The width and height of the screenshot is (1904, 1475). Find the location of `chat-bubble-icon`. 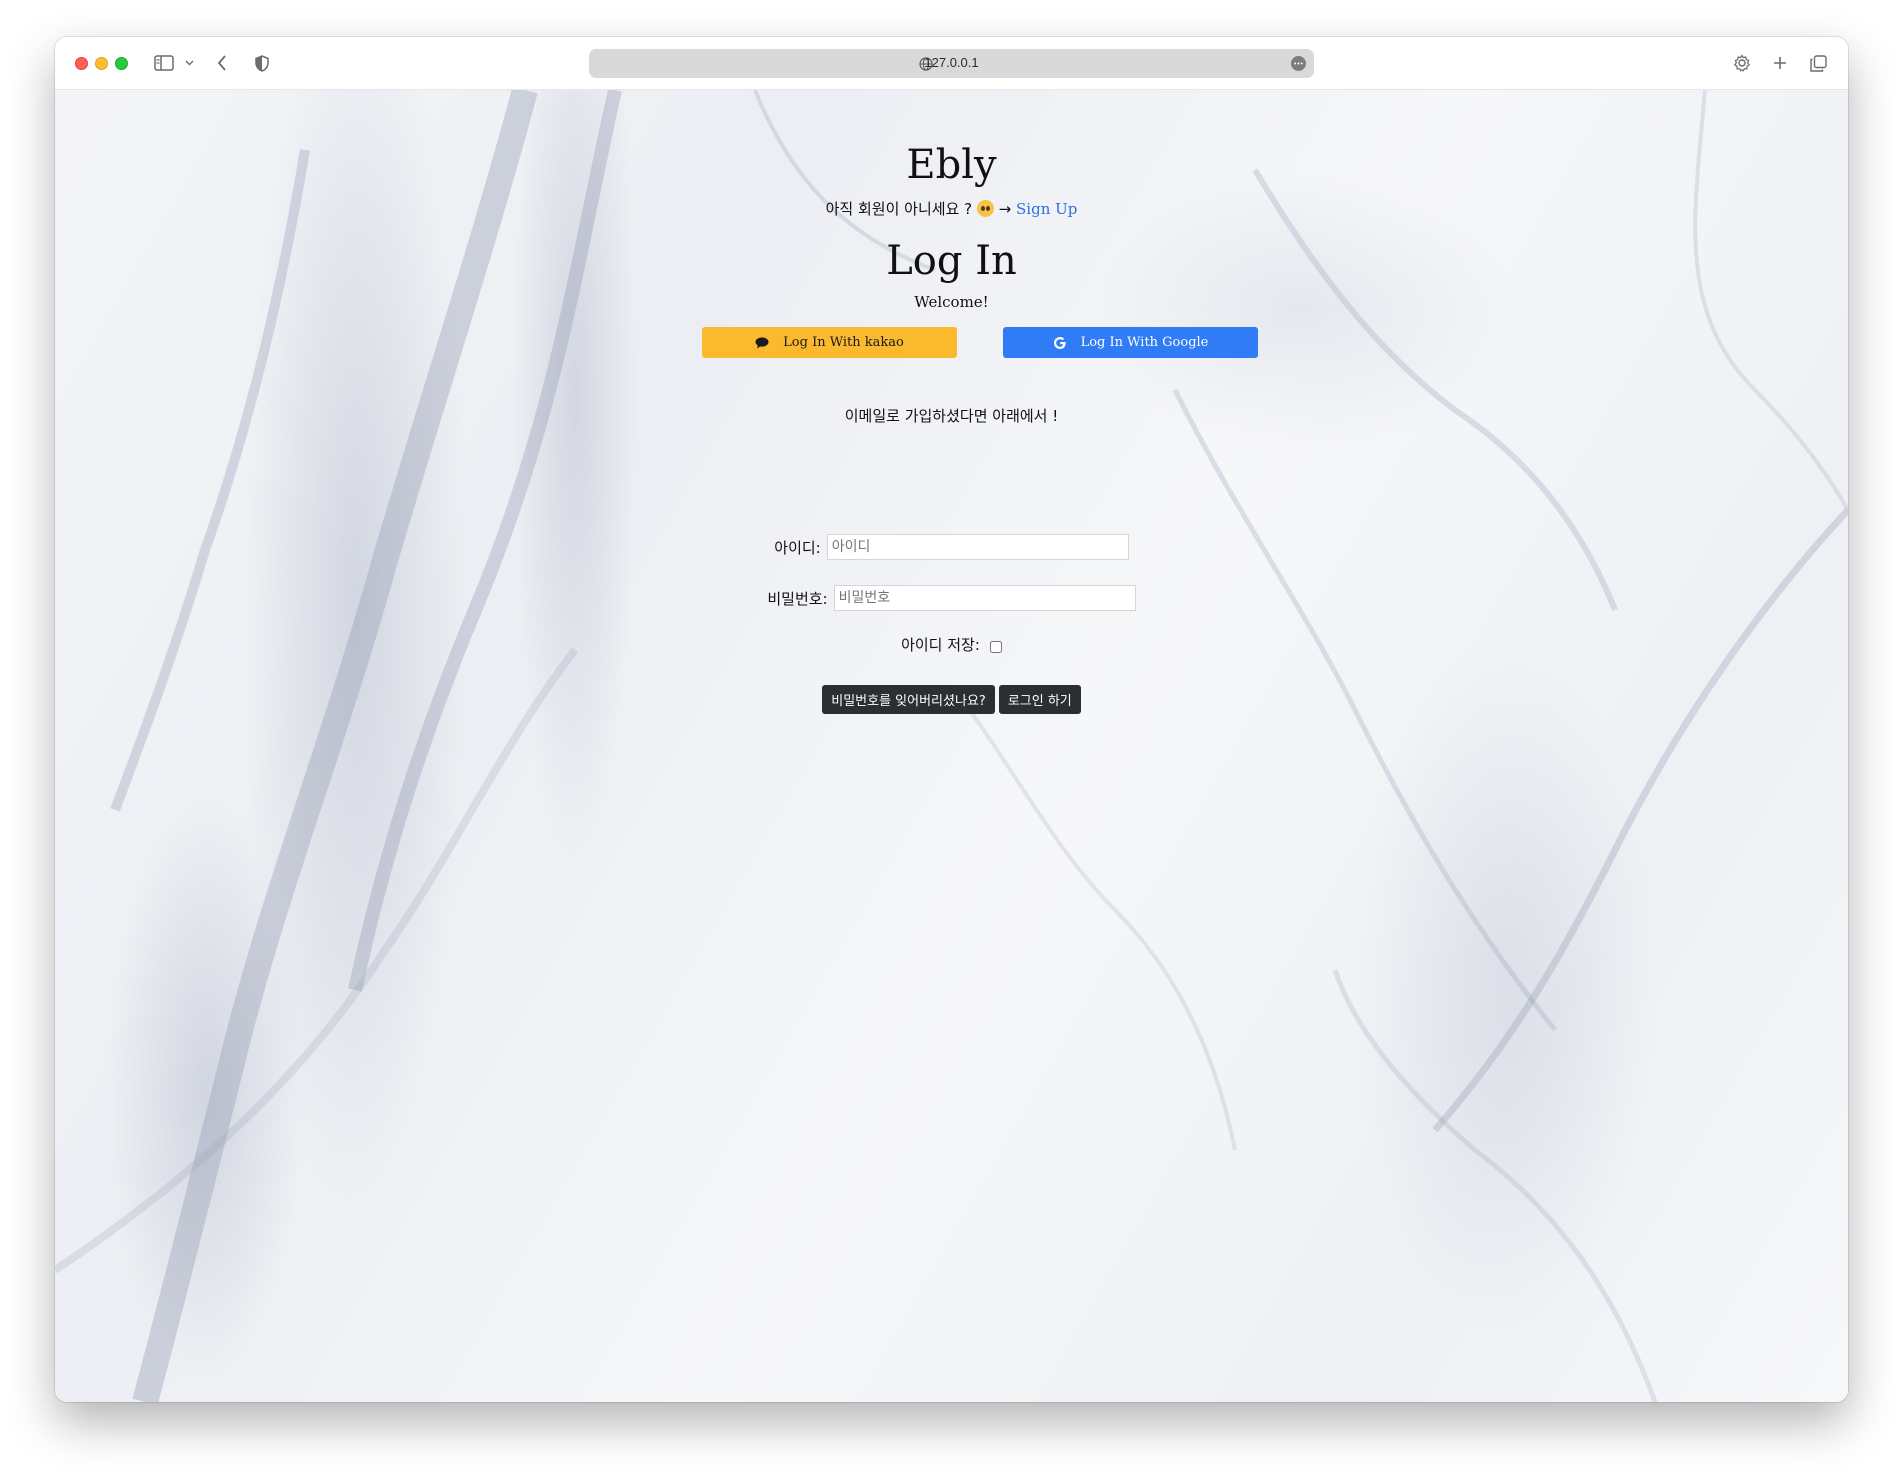

chat-bubble-icon is located at coordinates (762, 342).